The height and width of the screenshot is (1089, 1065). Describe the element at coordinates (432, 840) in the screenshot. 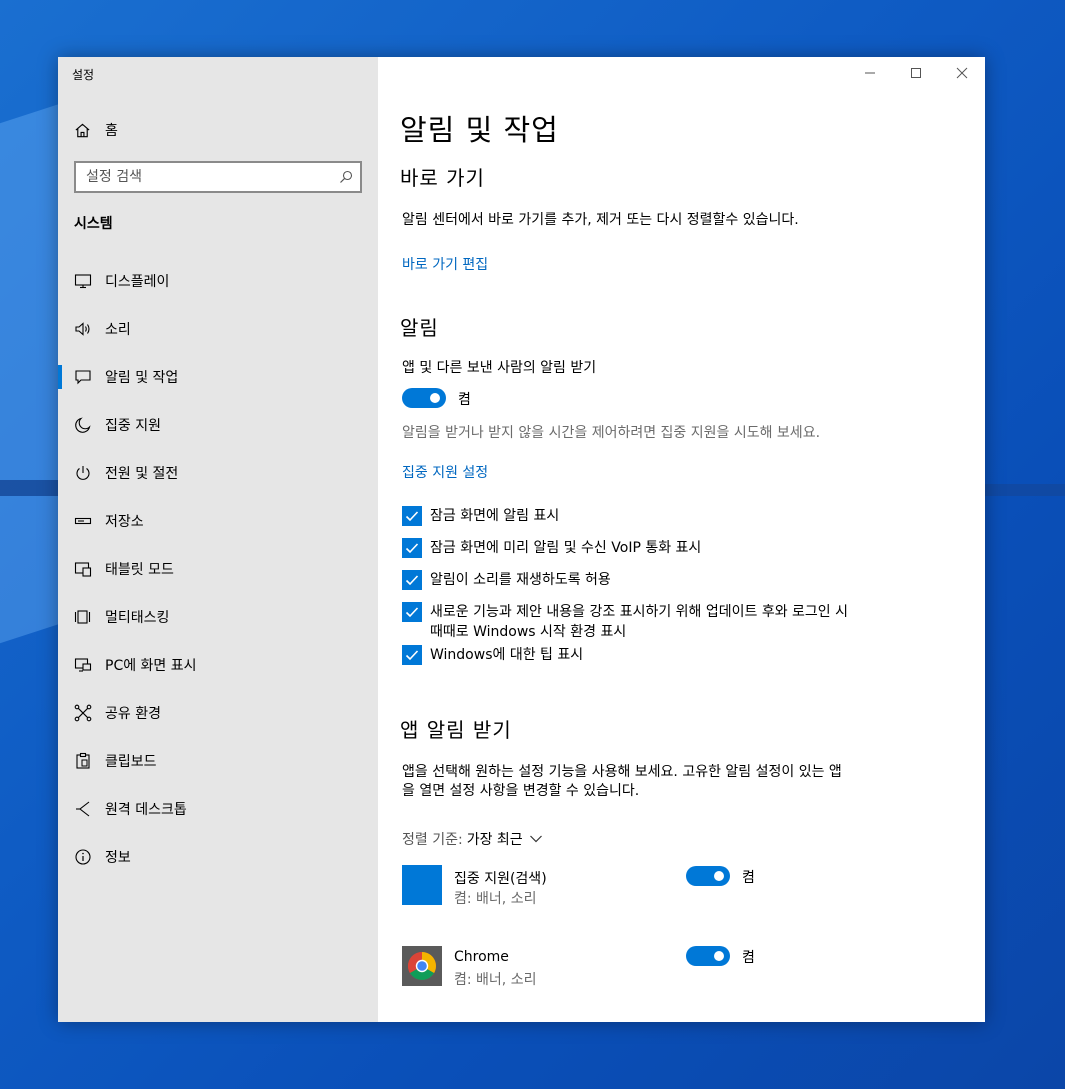

I see `sort-label: 정렬 기준:` at that location.